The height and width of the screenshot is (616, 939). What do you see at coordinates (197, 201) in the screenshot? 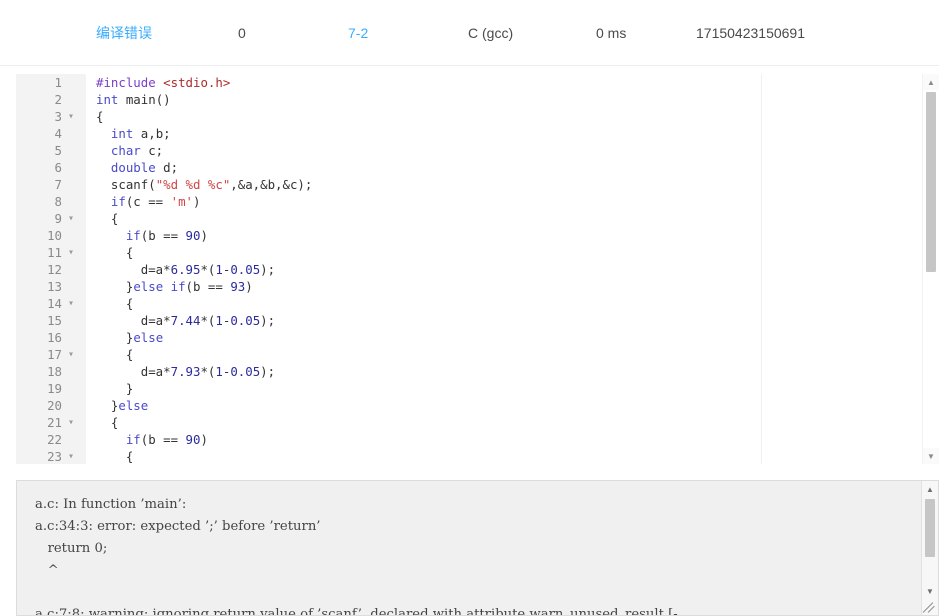
I see `code-token-plain: )` at bounding box center [197, 201].